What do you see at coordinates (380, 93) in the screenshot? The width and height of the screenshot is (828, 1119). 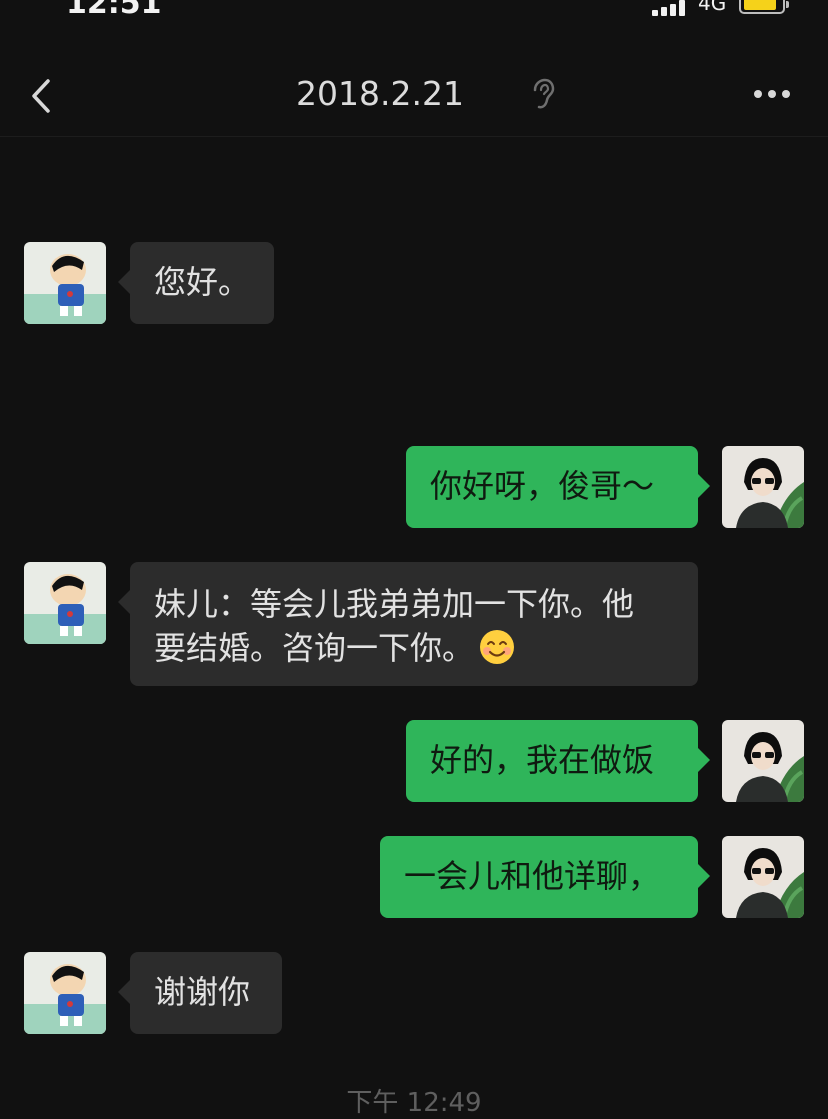 I see `chat-title: 2018.2.21` at bounding box center [380, 93].